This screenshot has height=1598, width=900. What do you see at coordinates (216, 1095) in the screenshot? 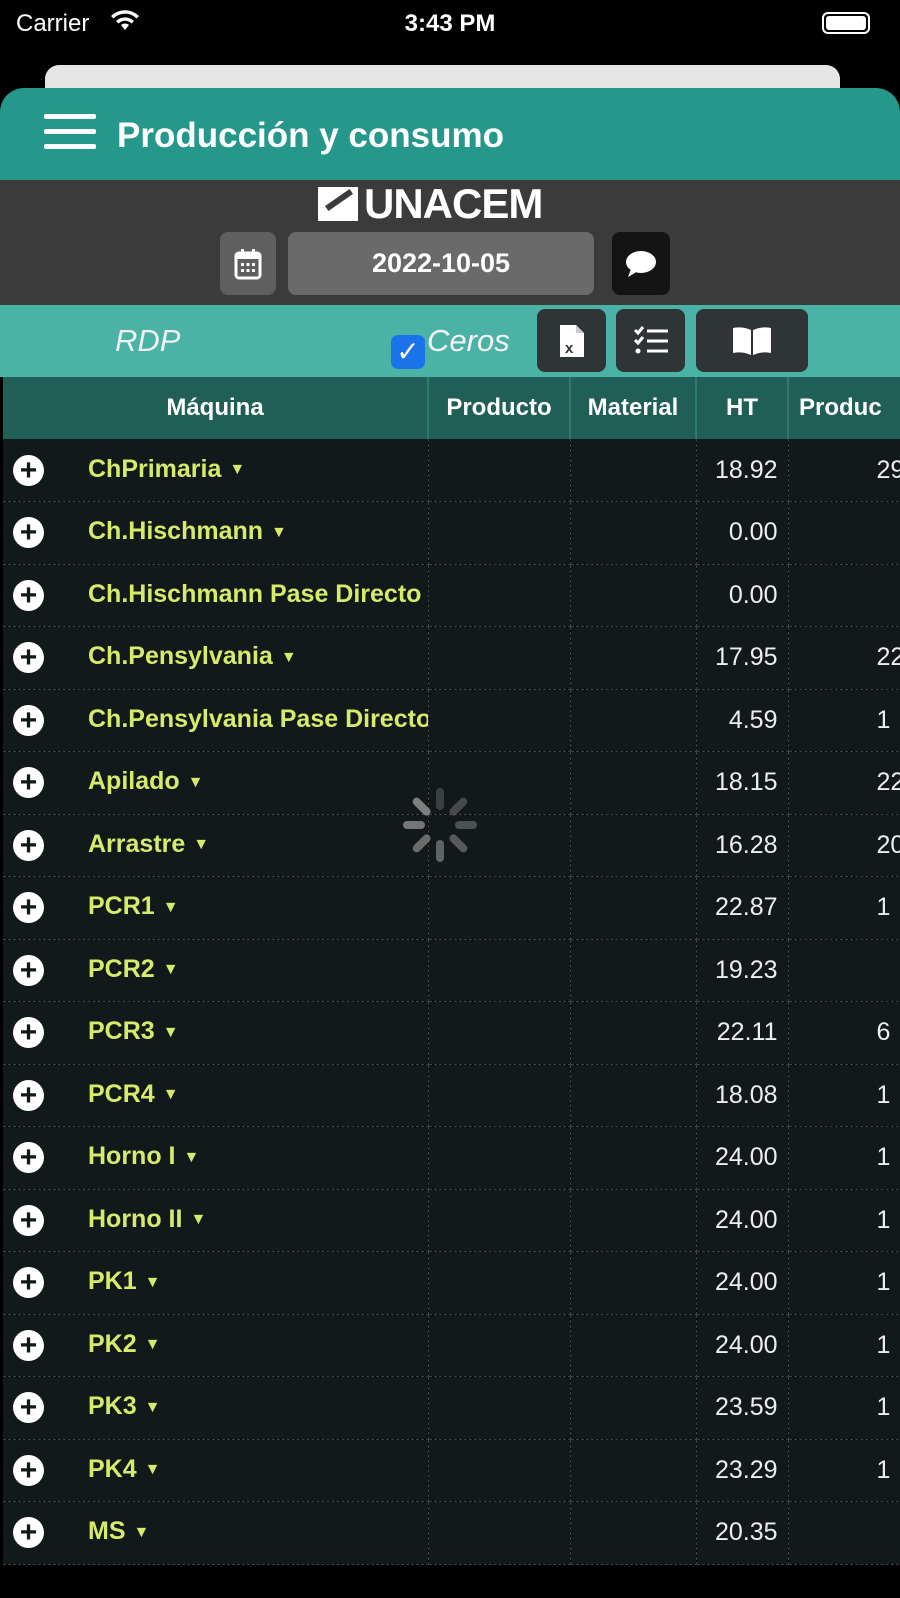
I see `machine-cell: + PCR4 ▼` at bounding box center [216, 1095].